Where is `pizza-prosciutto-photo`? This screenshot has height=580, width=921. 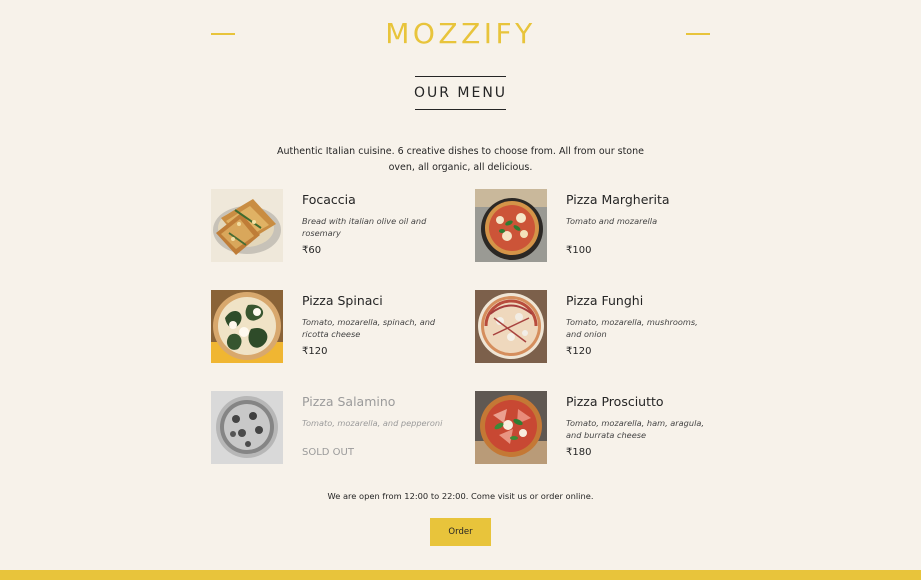 pizza-prosciutto-photo is located at coordinates (511, 427).